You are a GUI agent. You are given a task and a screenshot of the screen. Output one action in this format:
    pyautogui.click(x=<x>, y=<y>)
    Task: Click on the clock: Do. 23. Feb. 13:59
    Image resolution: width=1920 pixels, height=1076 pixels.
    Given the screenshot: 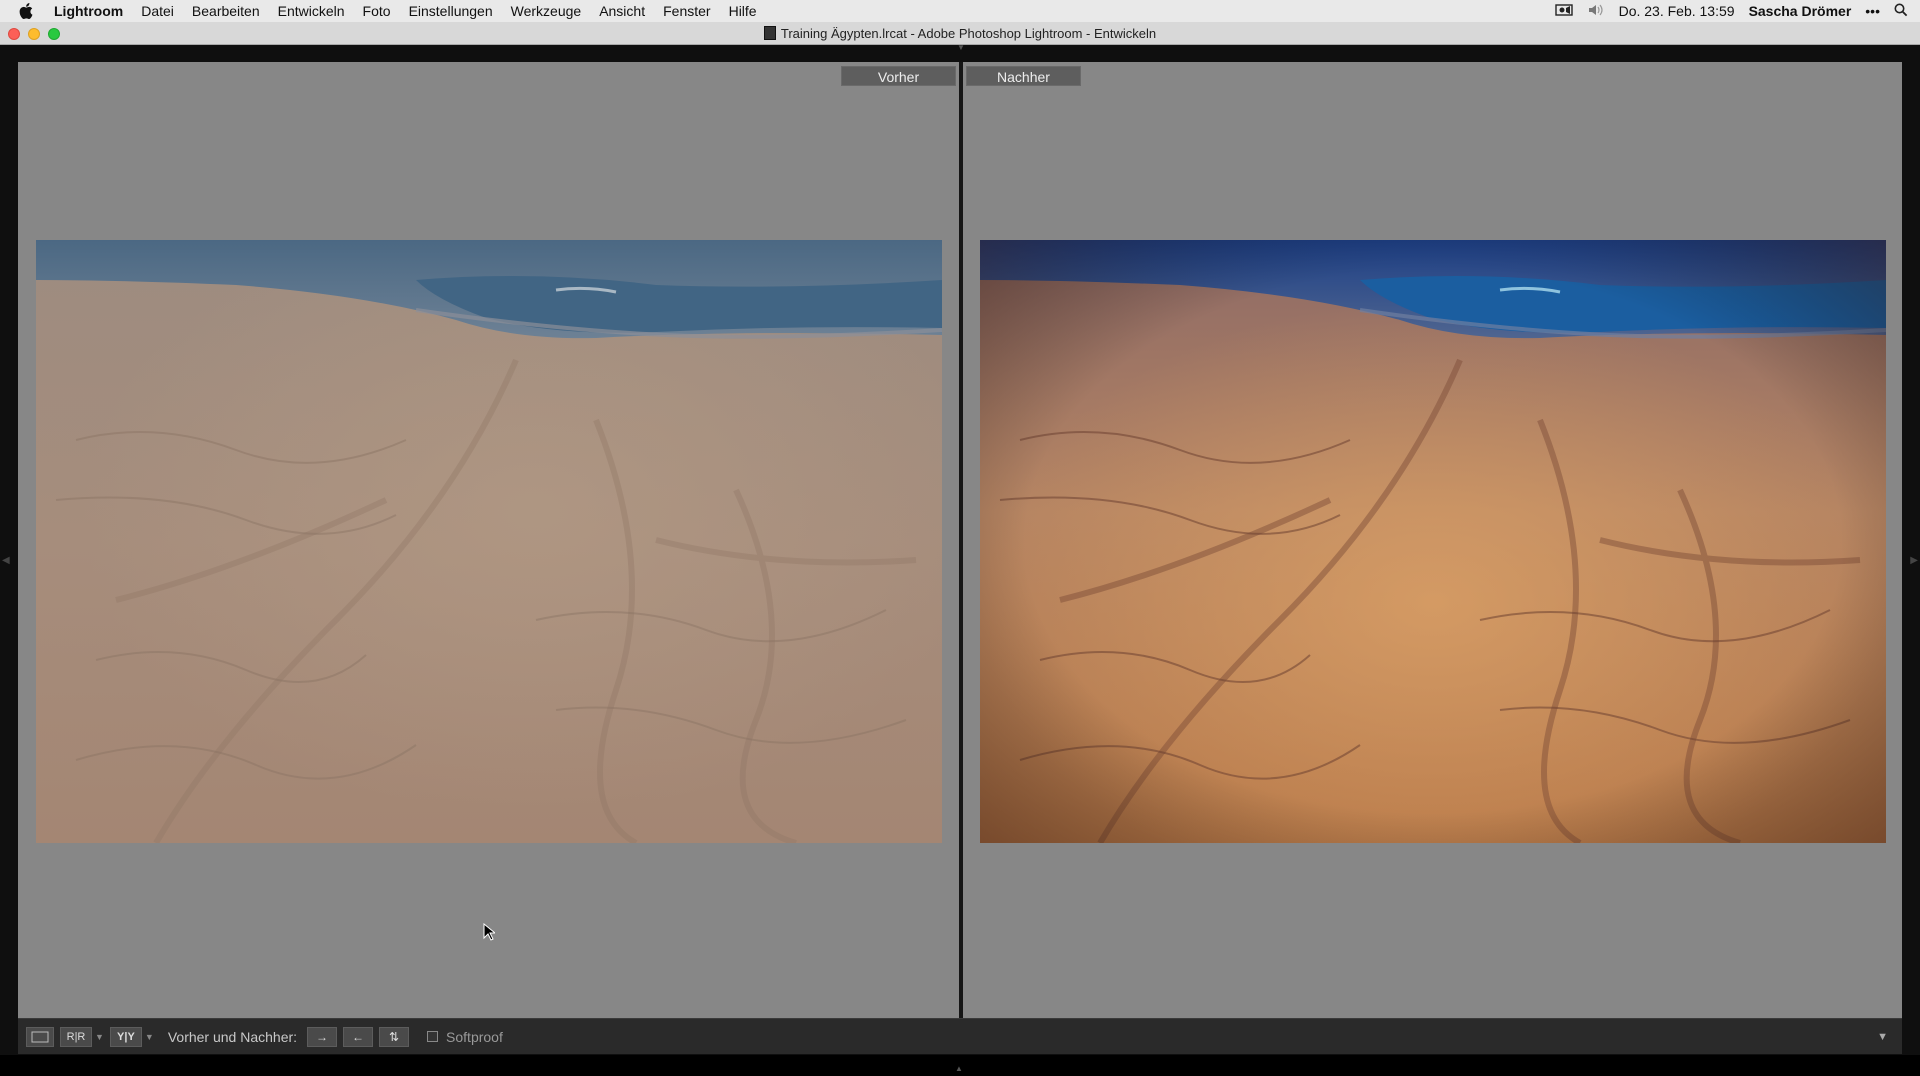 What is the action you would take?
    pyautogui.click(x=1677, y=11)
    